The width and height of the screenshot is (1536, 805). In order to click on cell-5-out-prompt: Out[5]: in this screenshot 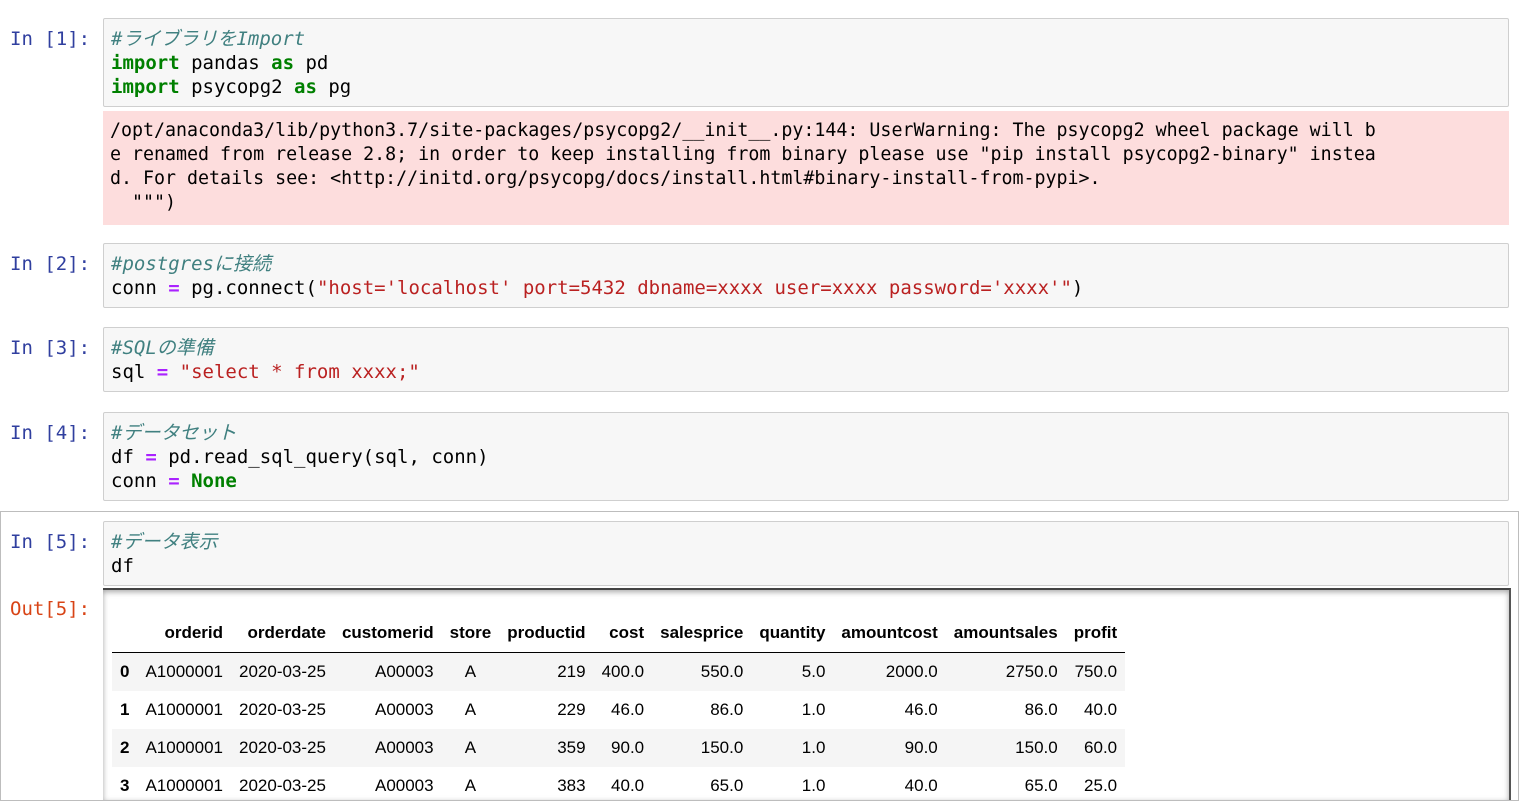, I will do `click(50, 609)`.